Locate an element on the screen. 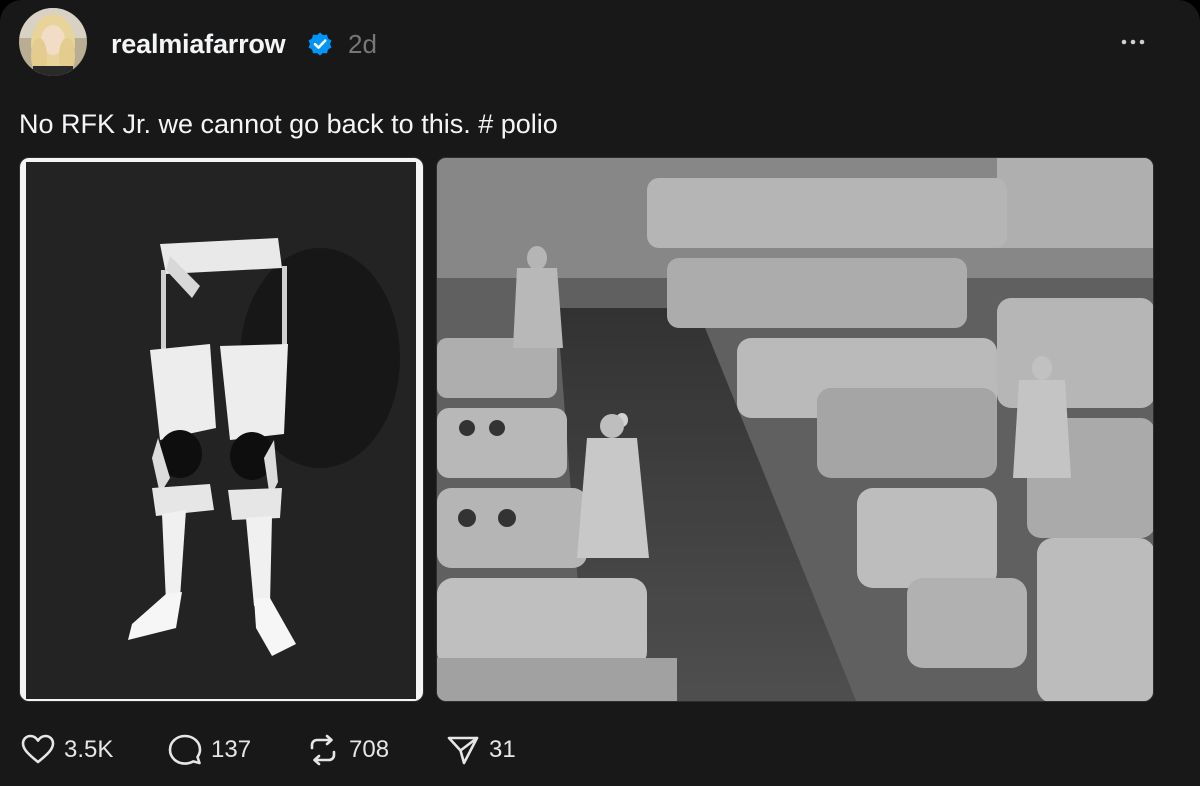 Image resolution: width=1200 pixels, height=786 pixels. repost-button: 708 is located at coordinates (347, 750).